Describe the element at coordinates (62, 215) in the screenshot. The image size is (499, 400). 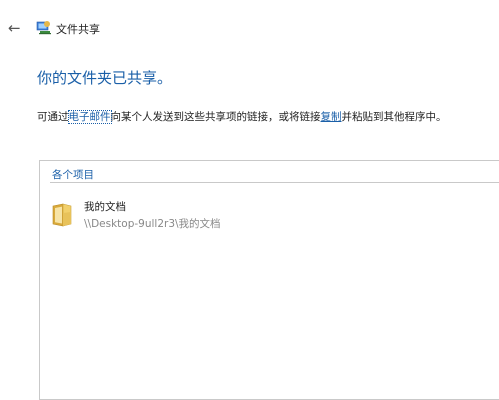
I see `folder-icon` at that location.